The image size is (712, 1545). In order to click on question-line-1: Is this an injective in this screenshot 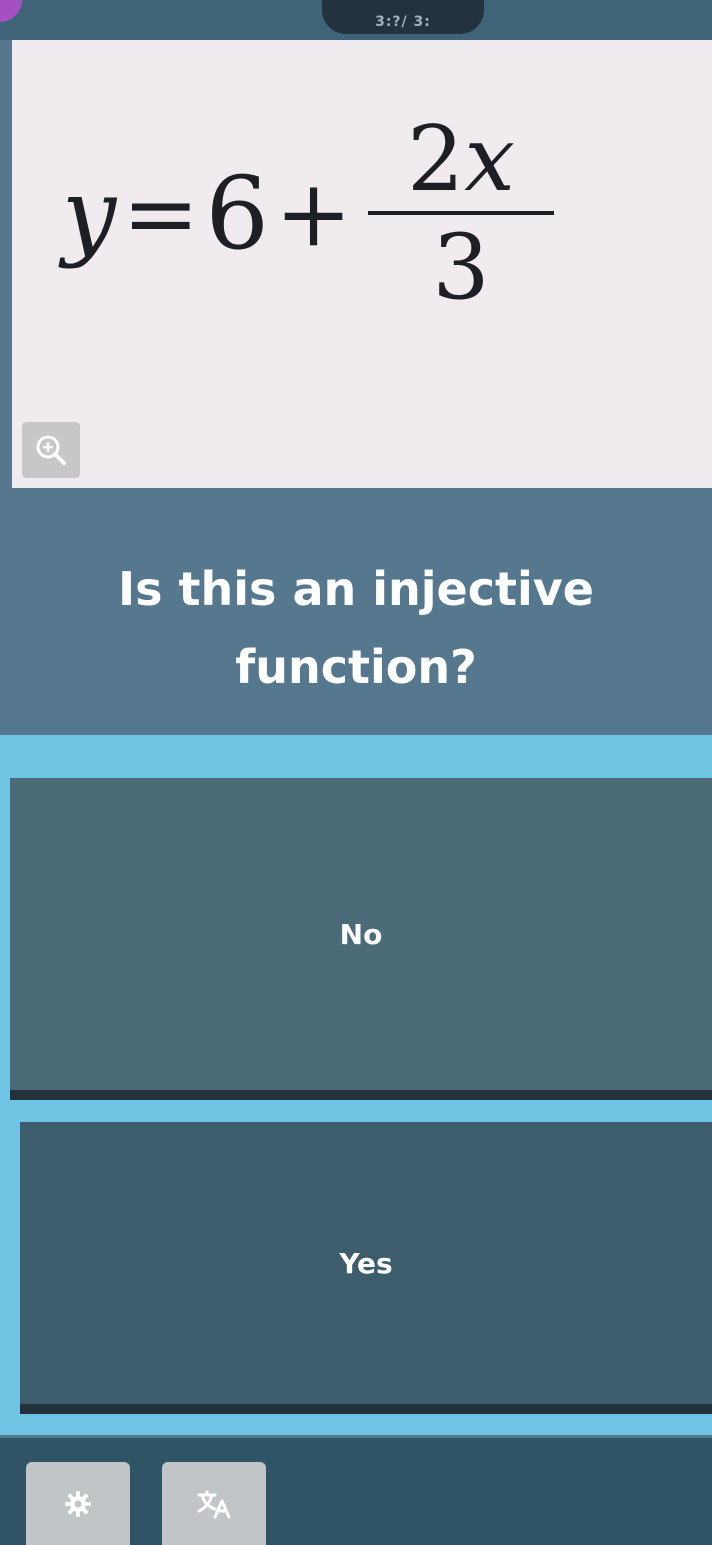, I will do `click(356, 589)`.